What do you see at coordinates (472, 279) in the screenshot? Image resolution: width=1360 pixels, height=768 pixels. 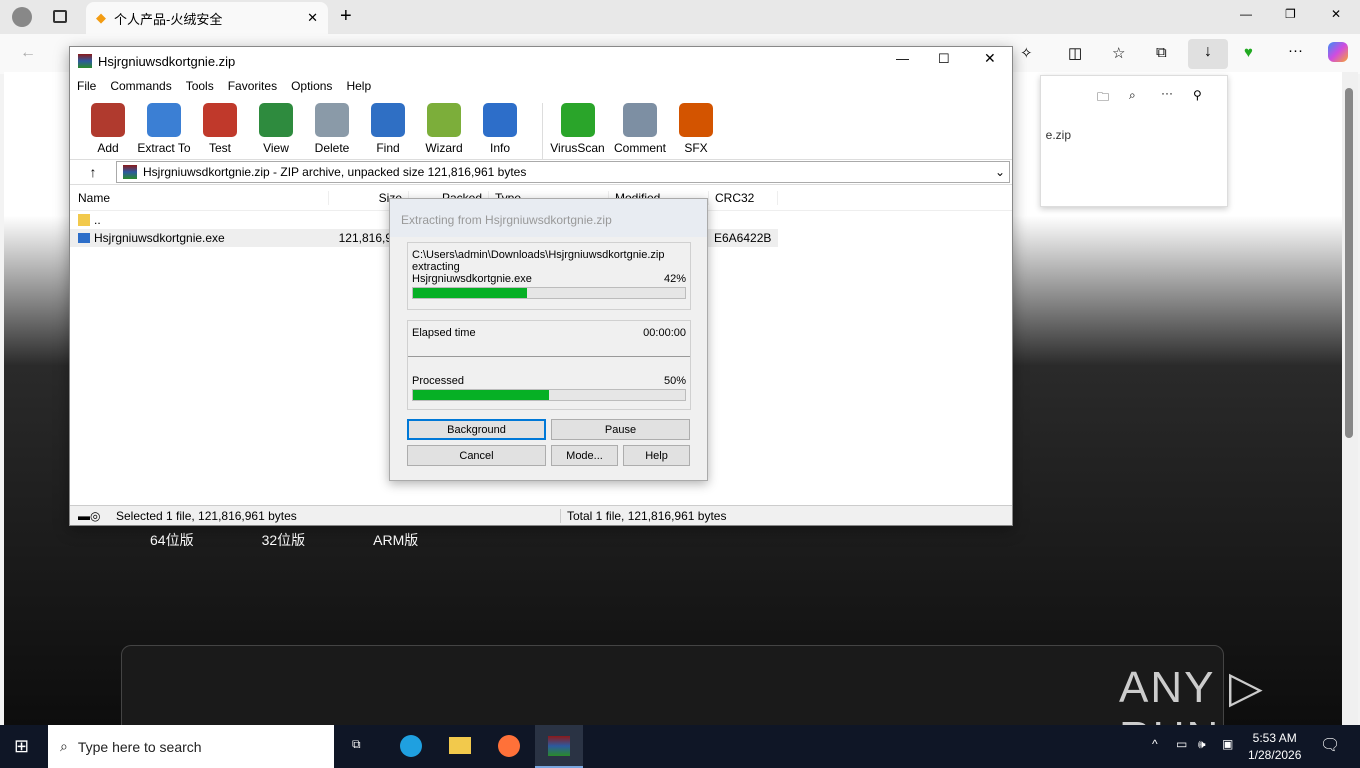 I see `current-file: Hsjrgniuwsdkortgnie.exe` at bounding box center [472, 279].